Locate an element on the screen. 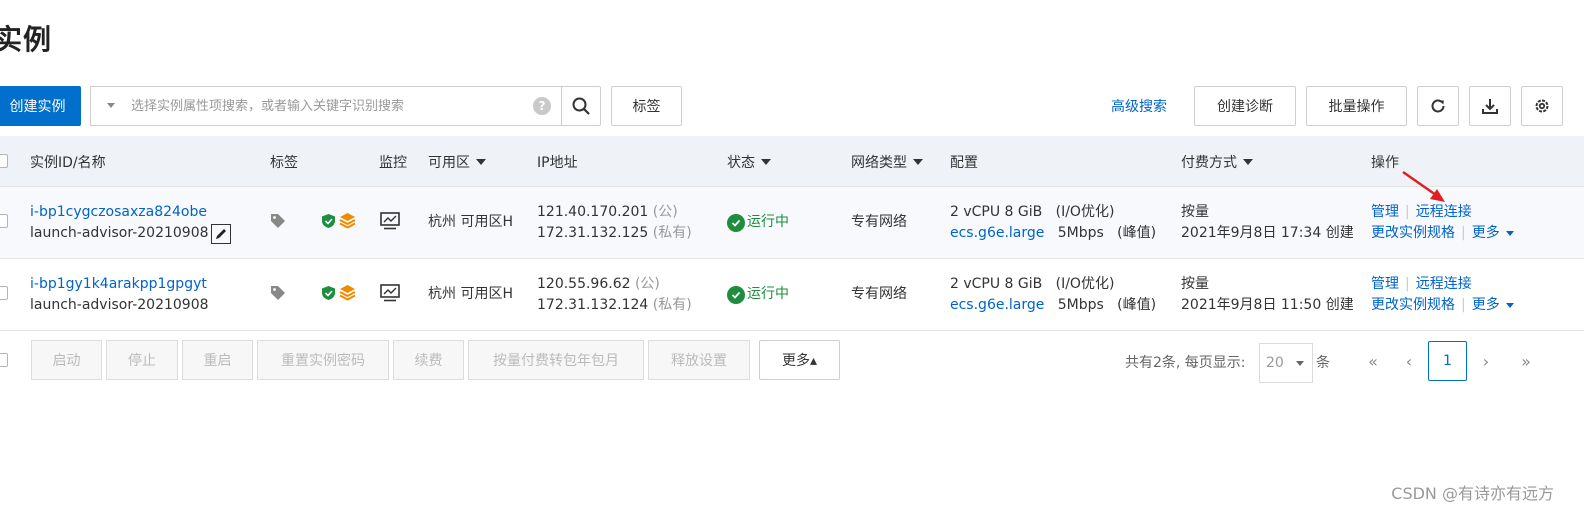  last-page-button: » is located at coordinates (1526, 361).